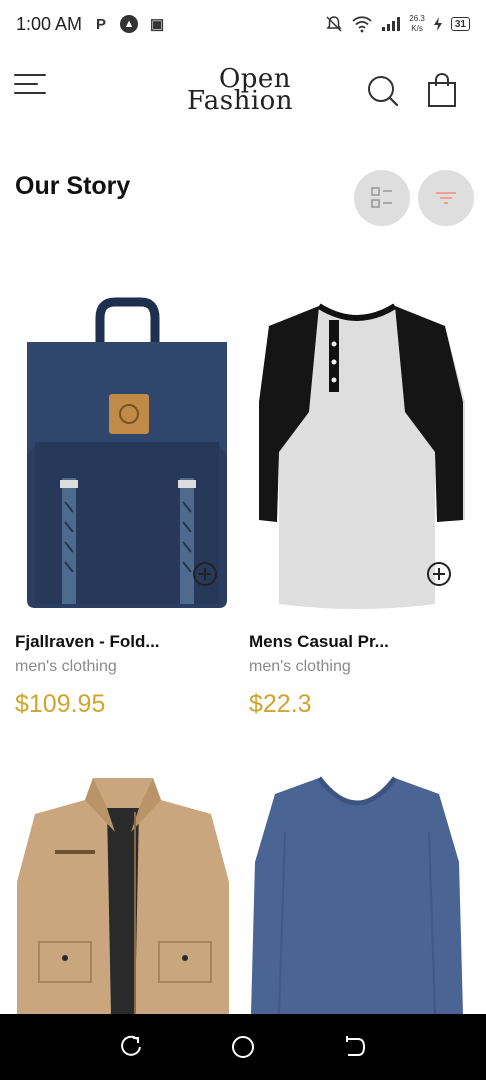  I want to click on recent-apps-button, so click(131, 1047).